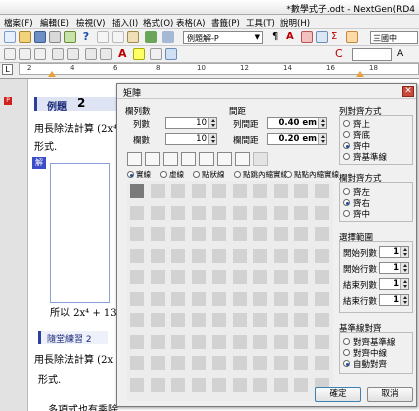 This screenshot has height=411, width=419. Describe the element at coordinates (260, 23) in the screenshot. I see `menu-tools: 工具(T)` at that location.